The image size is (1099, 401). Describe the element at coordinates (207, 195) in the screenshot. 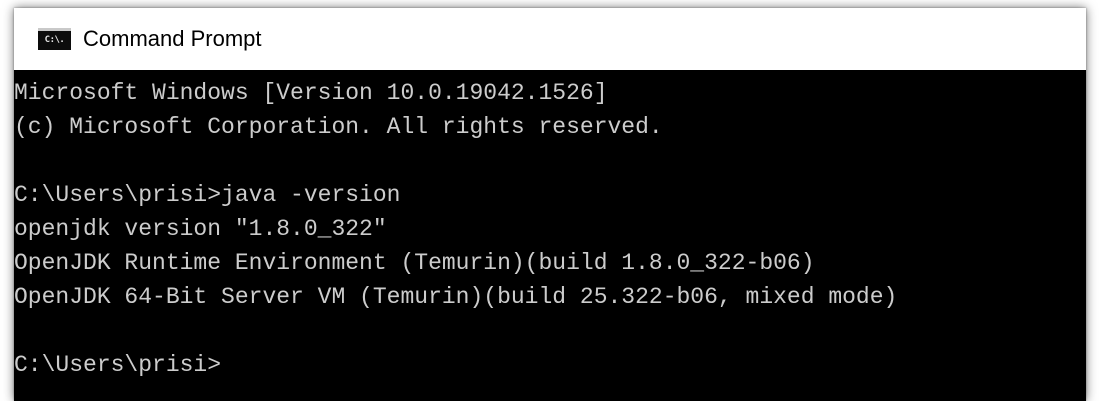

I see `console-line: C:\Users\prisi>java -version` at that location.